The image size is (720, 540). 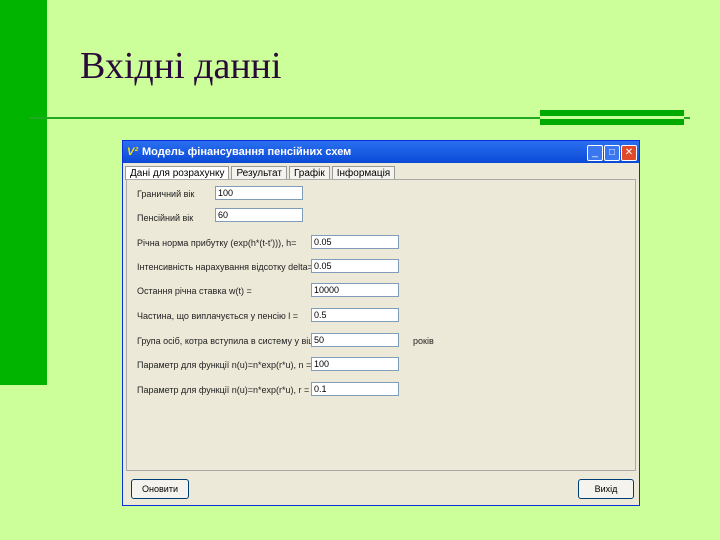 I want to click on field-label: Остання річна ставка w(t) =, so click(x=194, y=291).